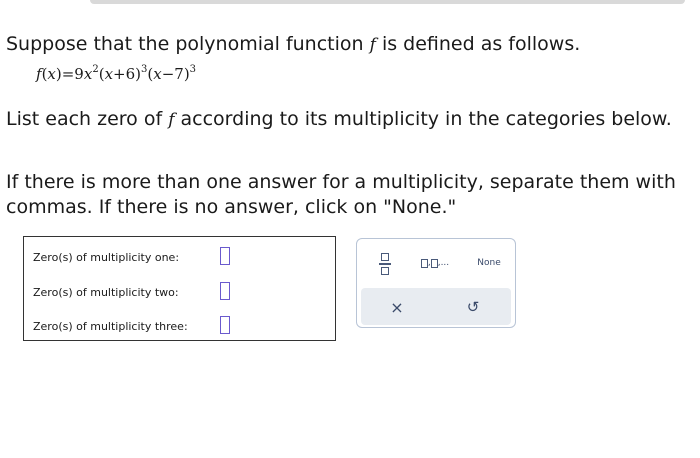 This screenshot has width=700, height=458. Describe the element at coordinates (116, 74) in the screenshot. I see `polynomial-formula: f(x)=9x2(x+6)3(x−7)3` at that location.